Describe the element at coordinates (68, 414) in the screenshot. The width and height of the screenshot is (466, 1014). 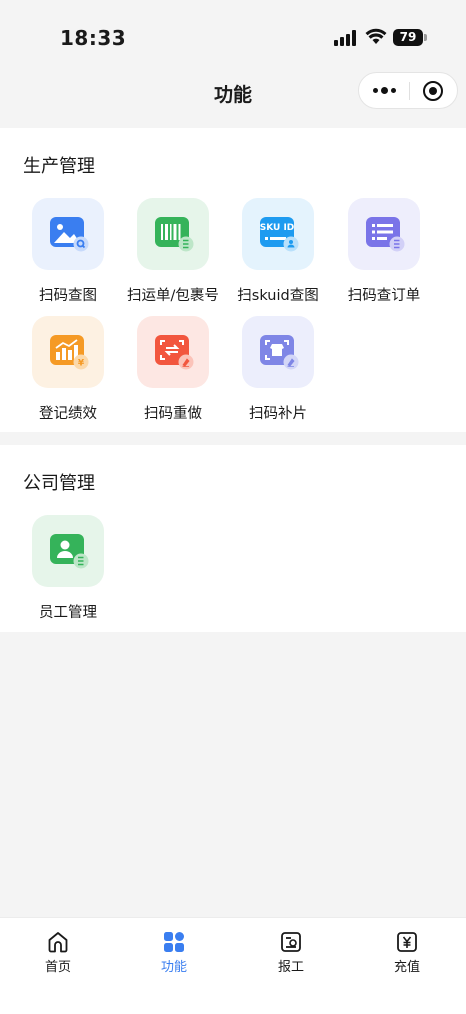
I see `tile-label: 登记绩效` at that location.